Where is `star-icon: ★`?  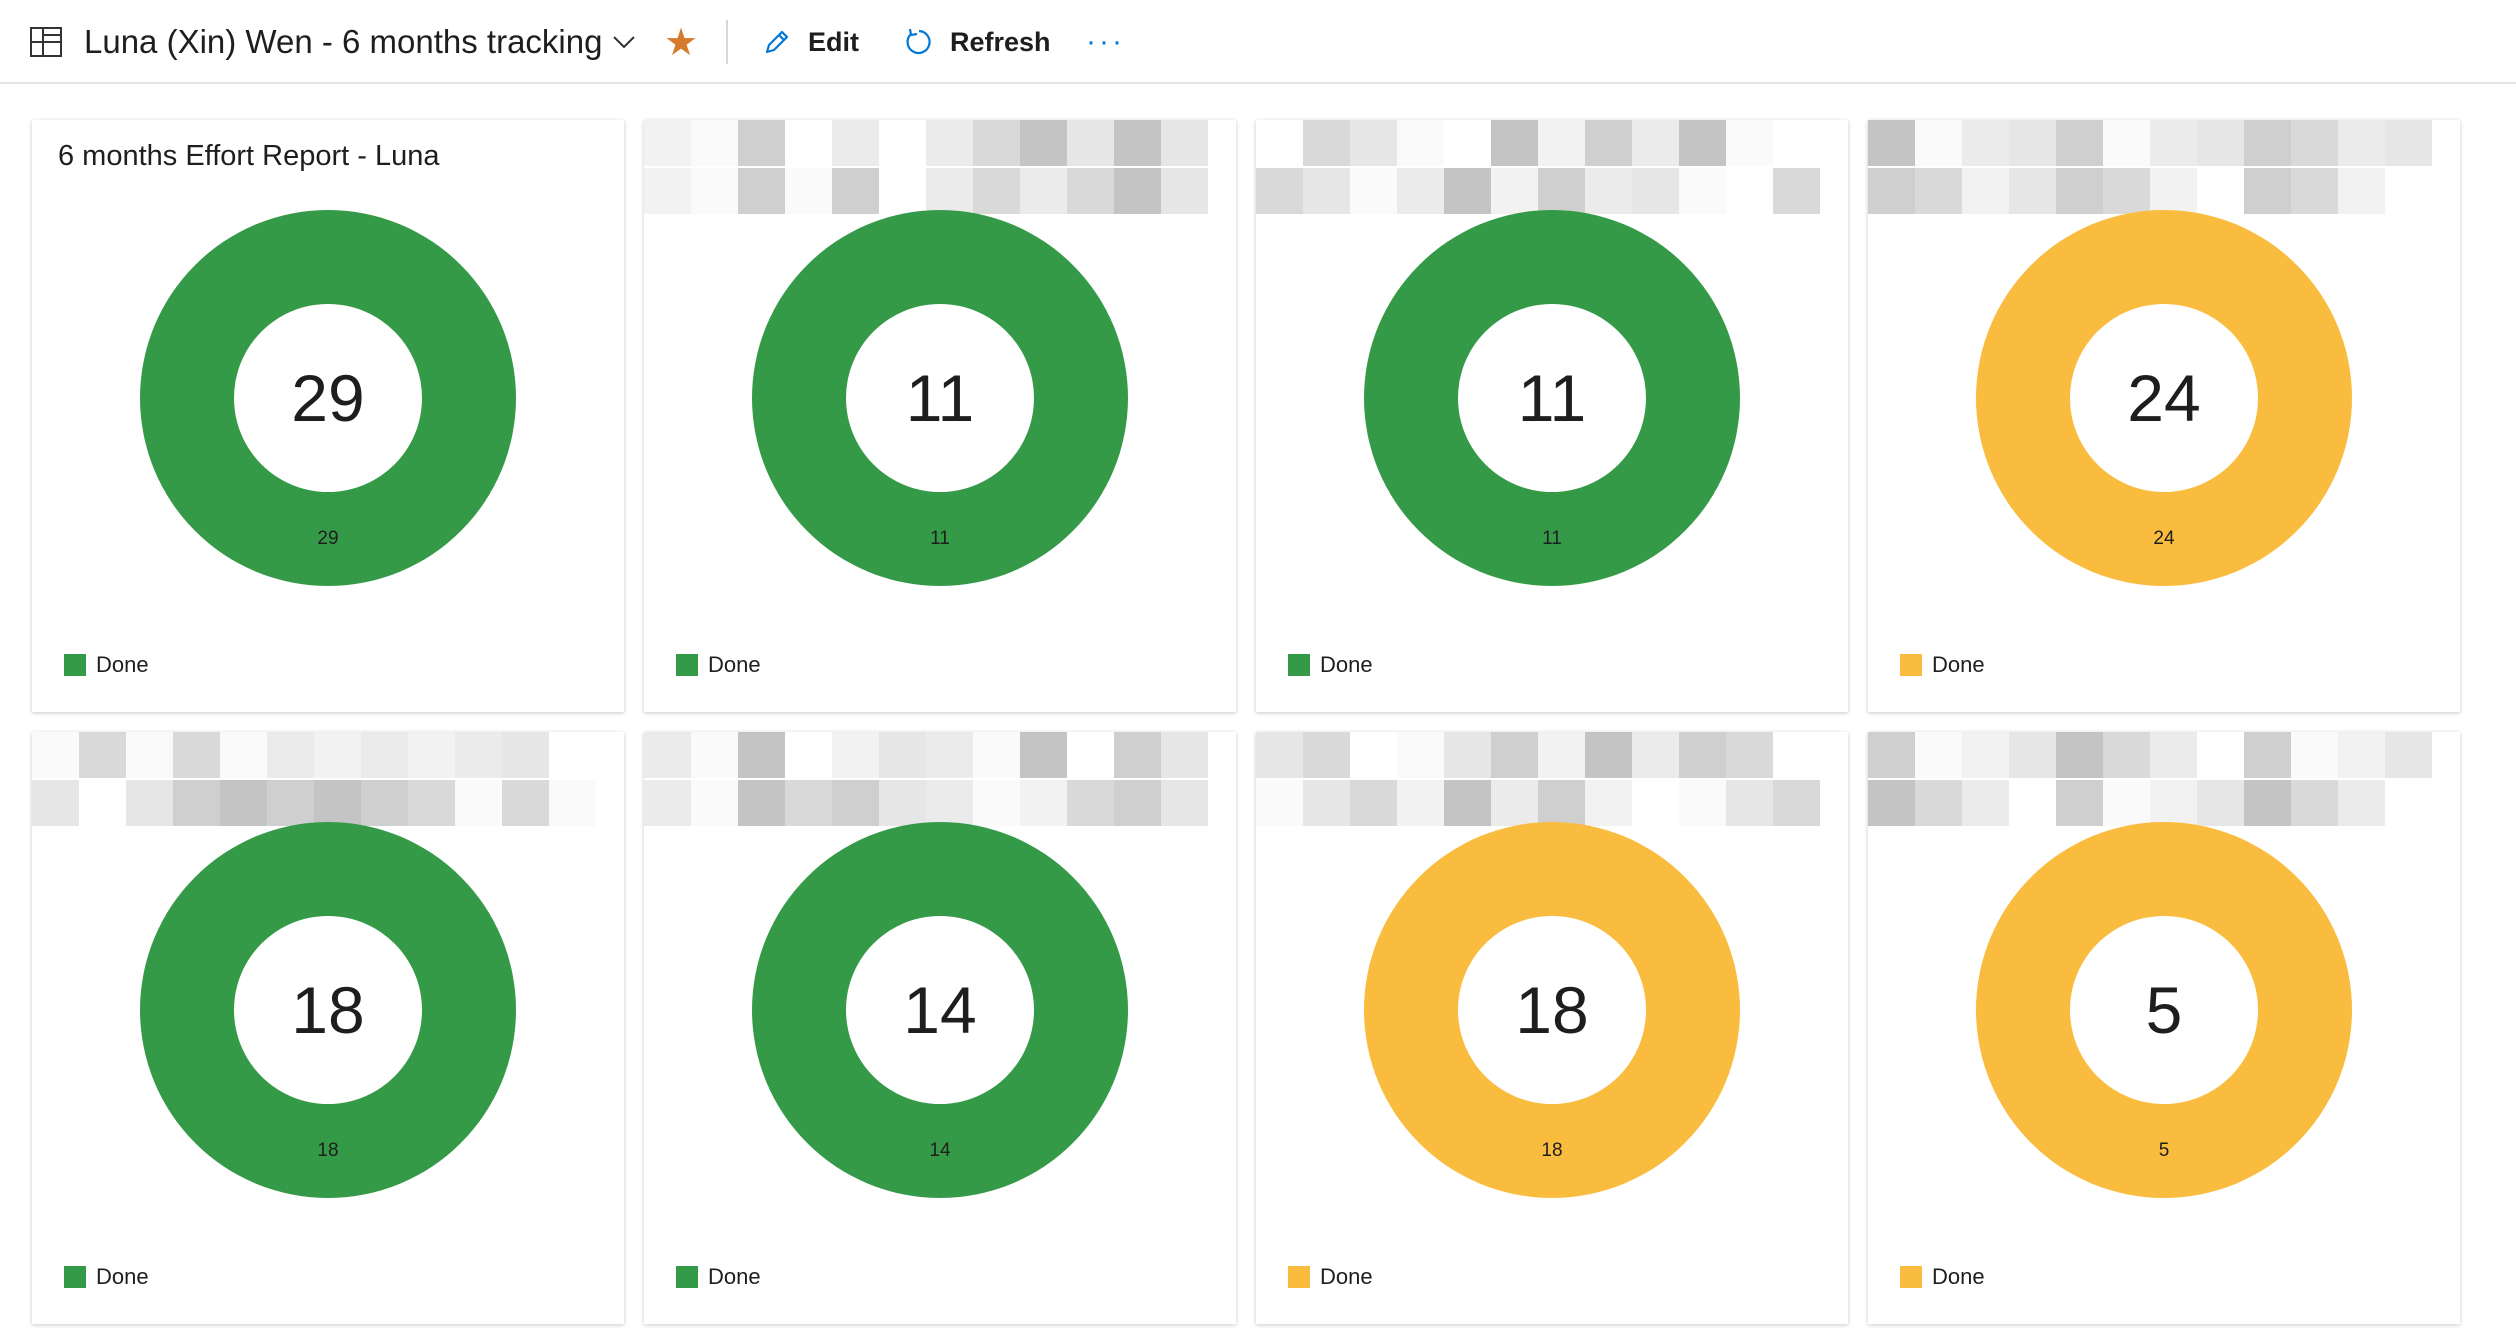 star-icon: ★ is located at coordinates (681, 42).